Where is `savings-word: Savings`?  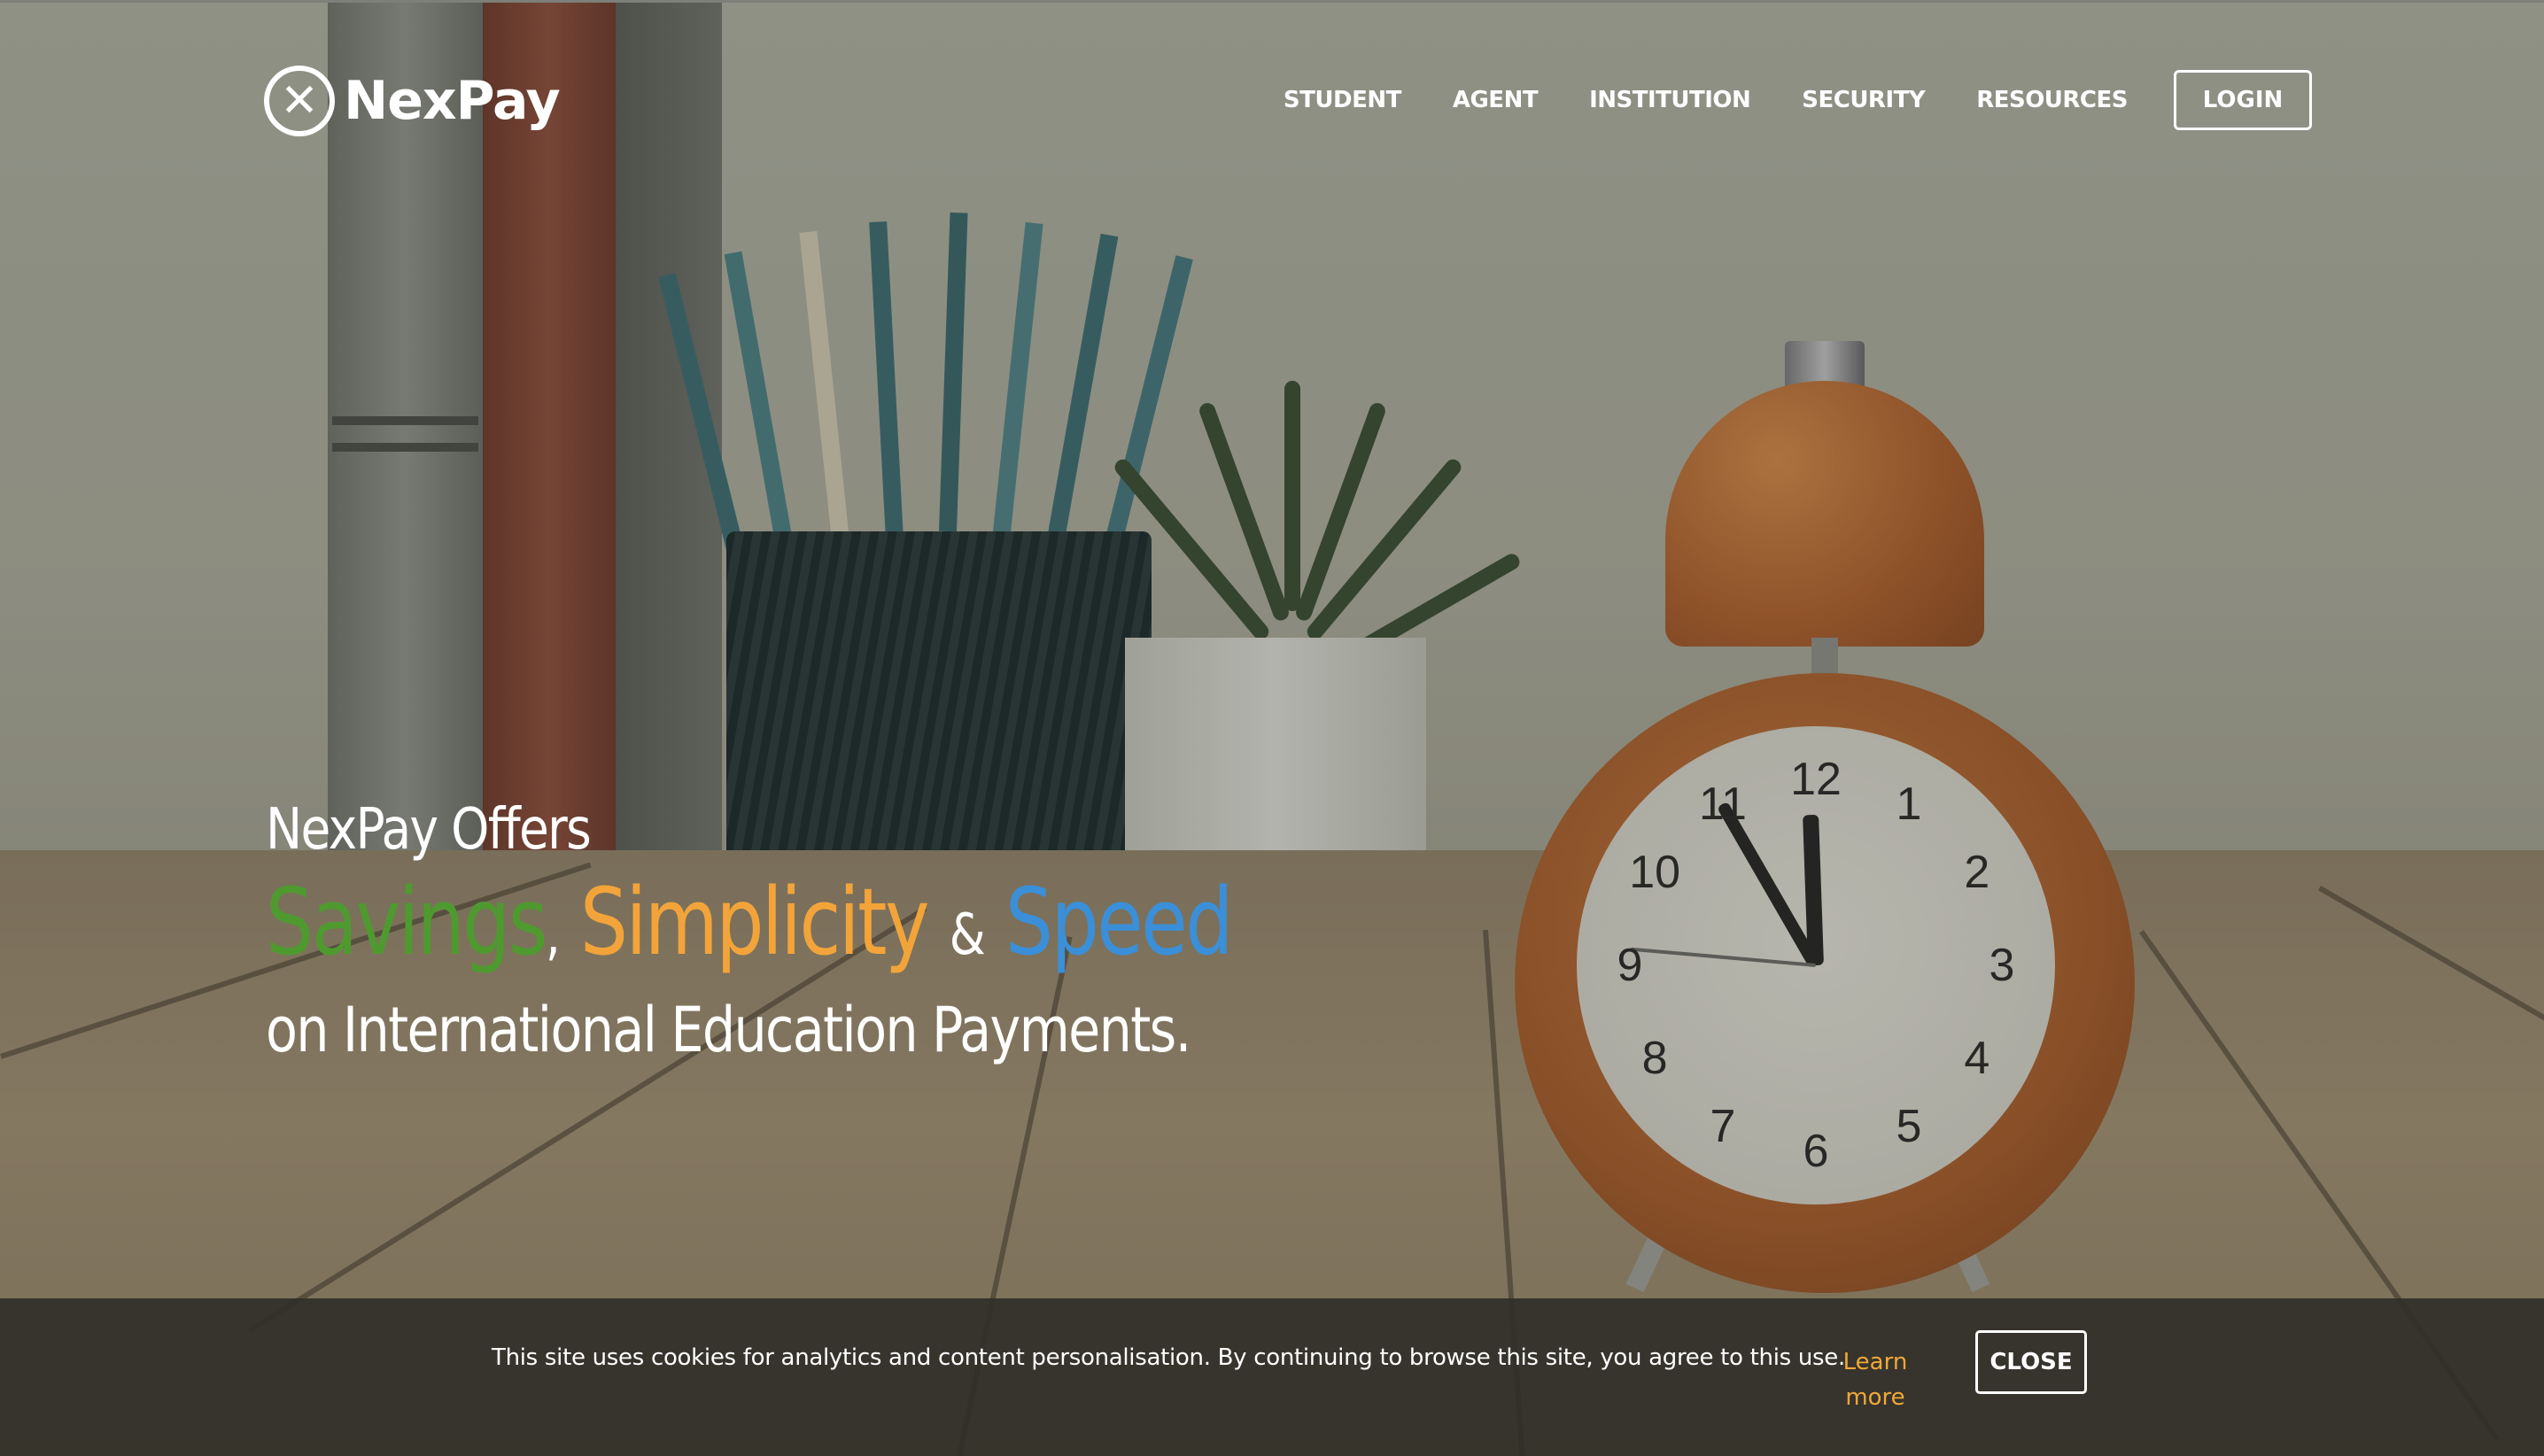
savings-word: Savings is located at coordinates (406, 922).